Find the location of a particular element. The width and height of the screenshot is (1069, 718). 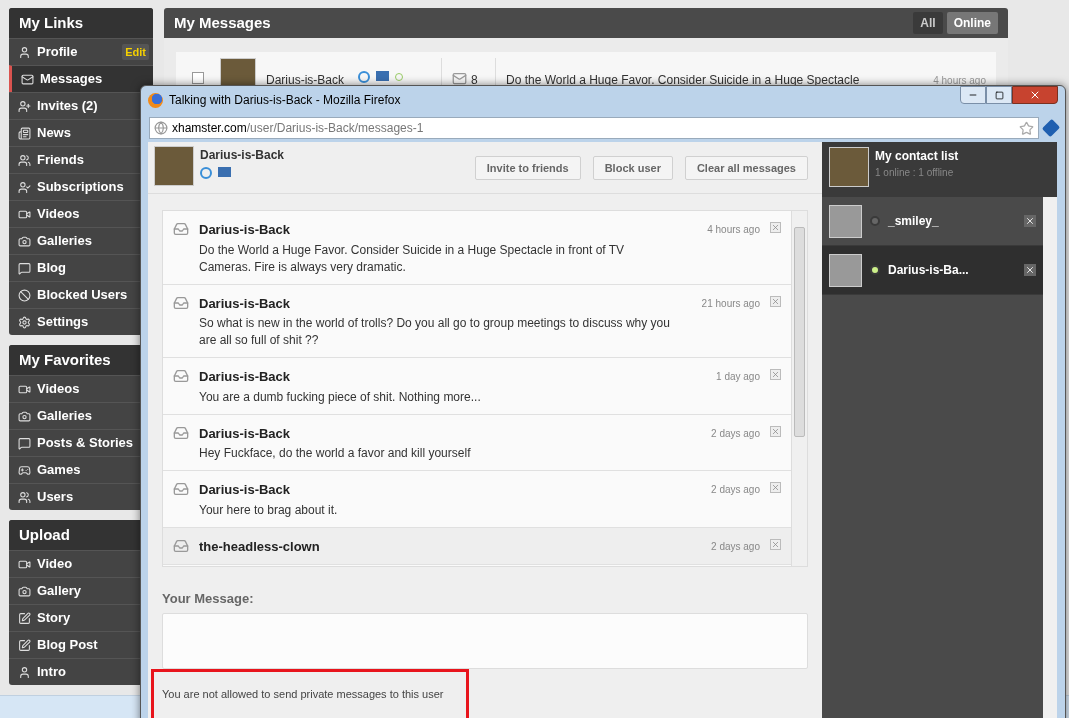

header-button: Clear all messages is located at coordinates (746, 168).